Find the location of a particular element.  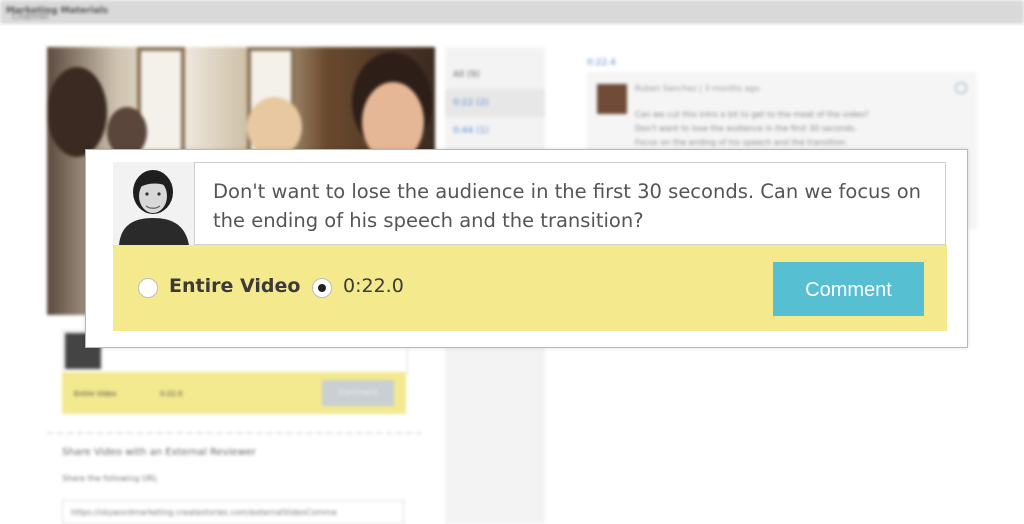

share-heading: Share Video with an External Reviewer is located at coordinates (159, 452).